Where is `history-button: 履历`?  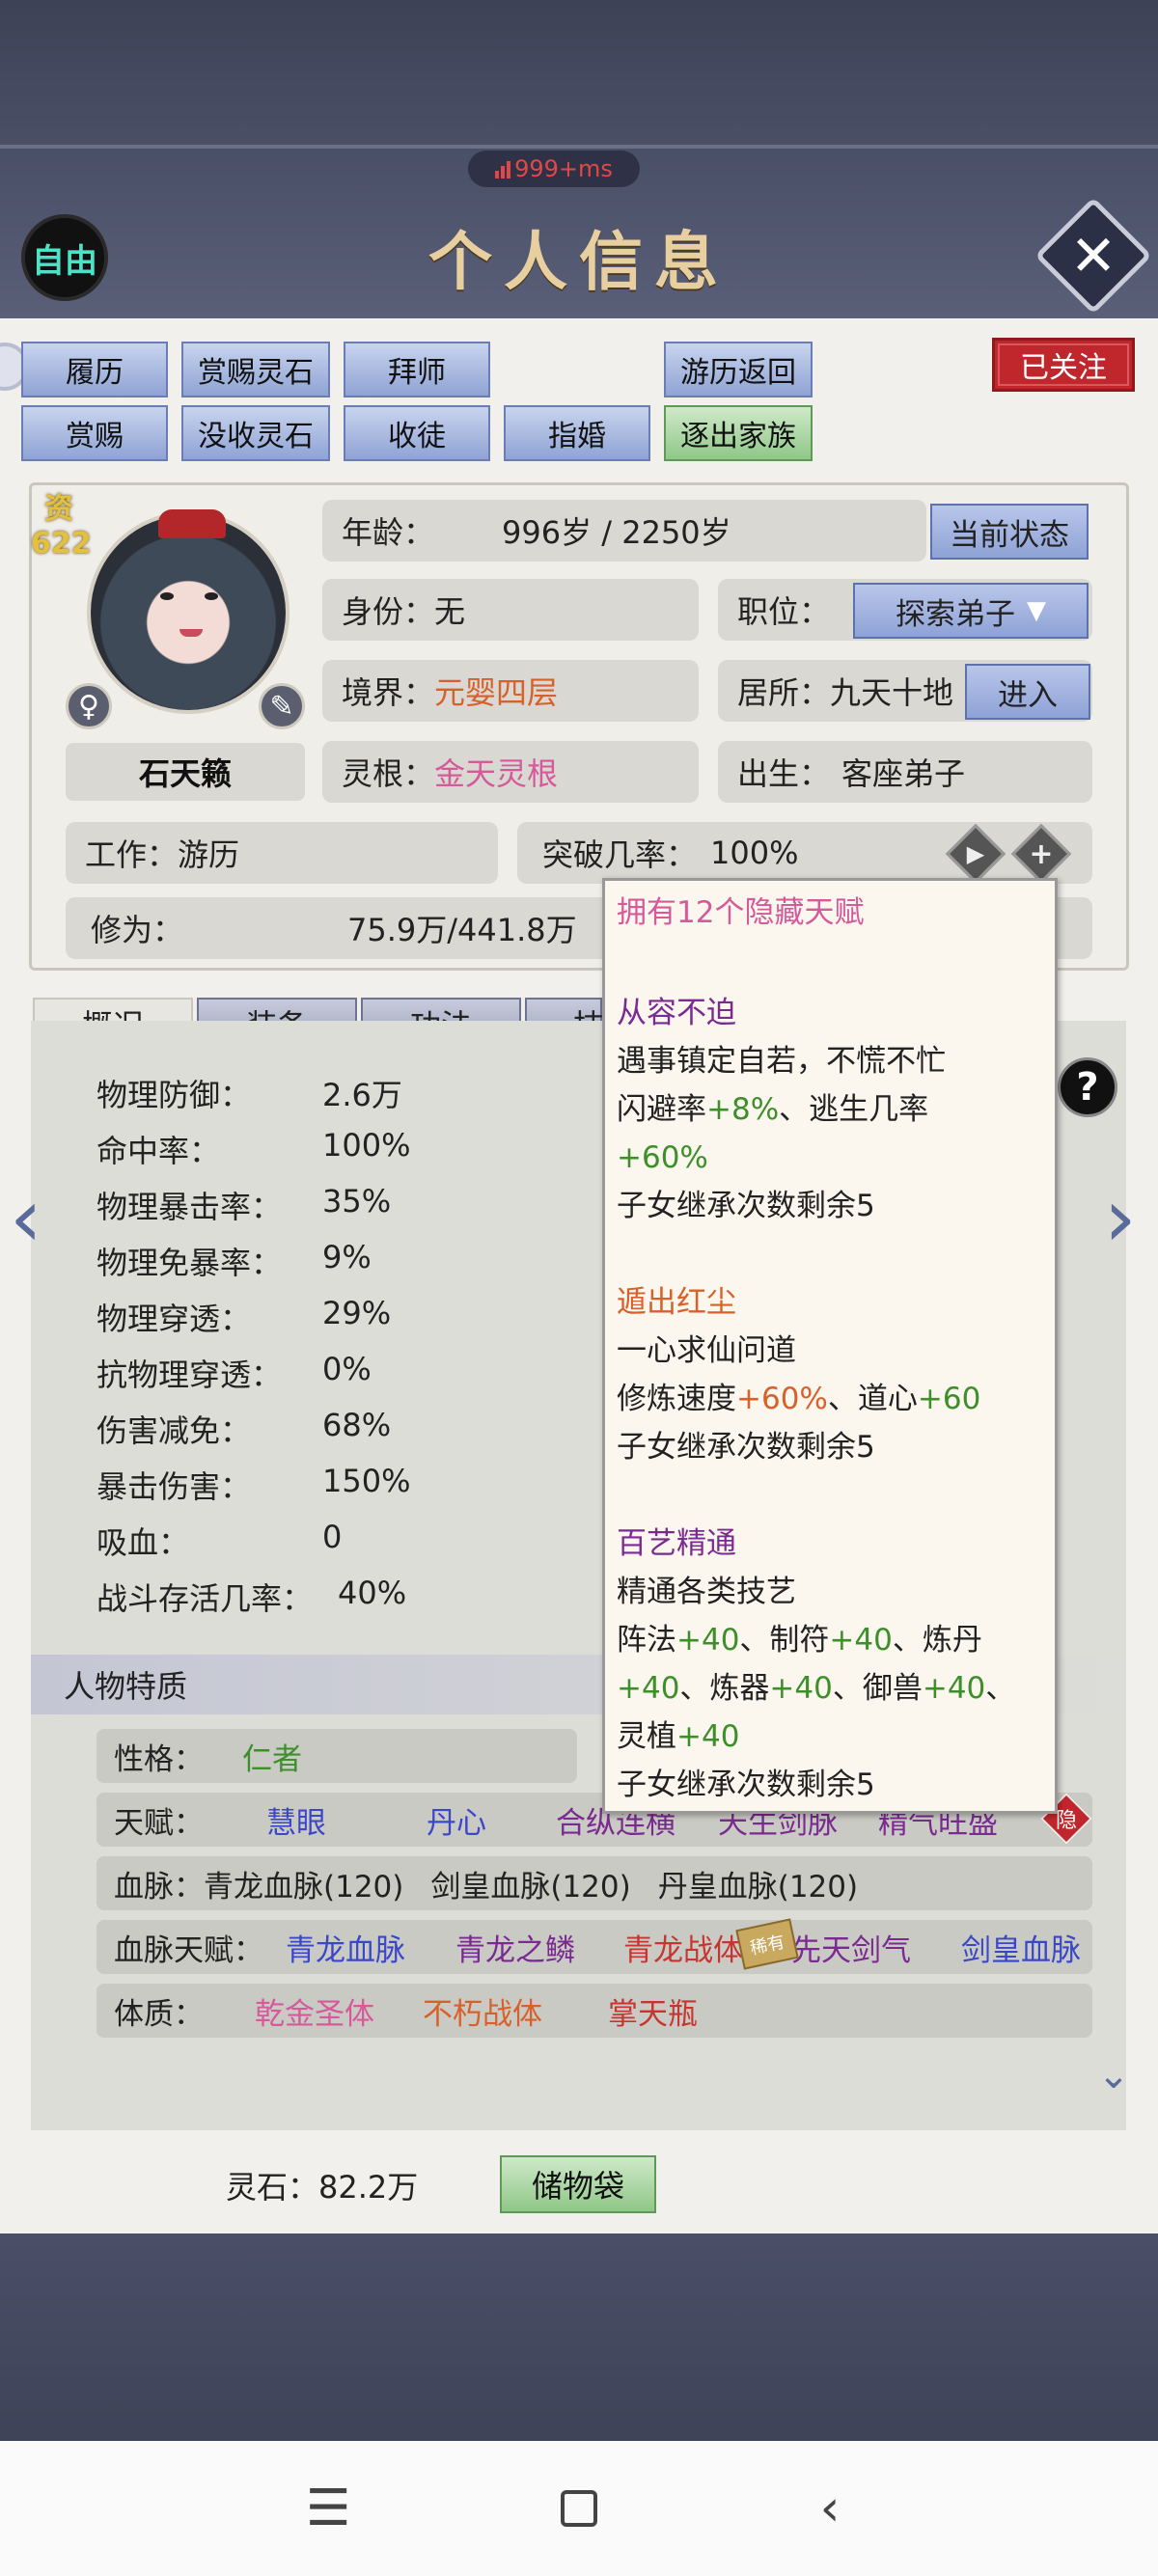
history-button: 履历 is located at coordinates (94, 369).